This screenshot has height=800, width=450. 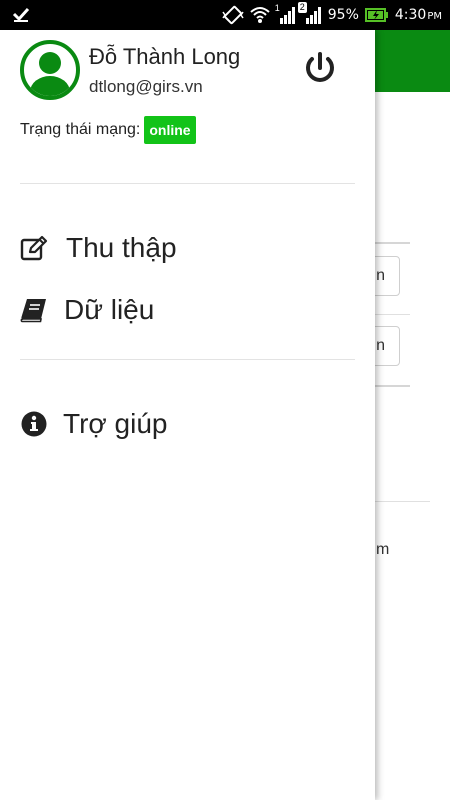 What do you see at coordinates (109, 309) in the screenshot?
I see `menu-item-label: Dữ liệu` at bounding box center [109, 309].